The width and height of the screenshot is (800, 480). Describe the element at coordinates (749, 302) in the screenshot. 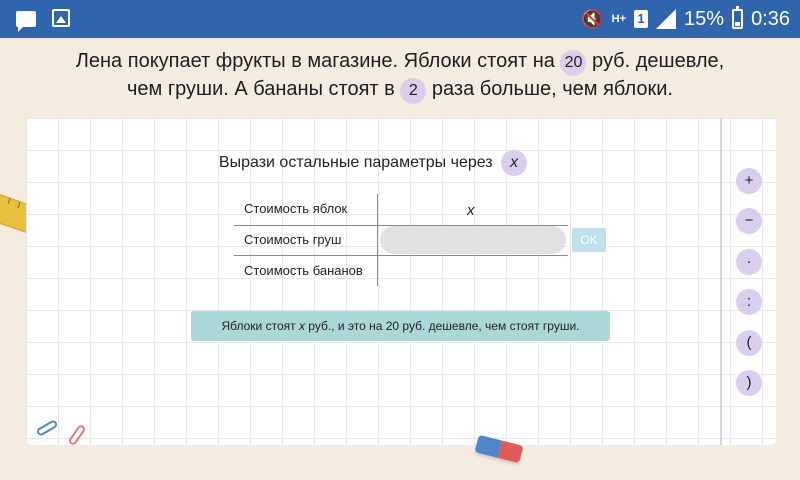

I see `divide-key: :` at that location.